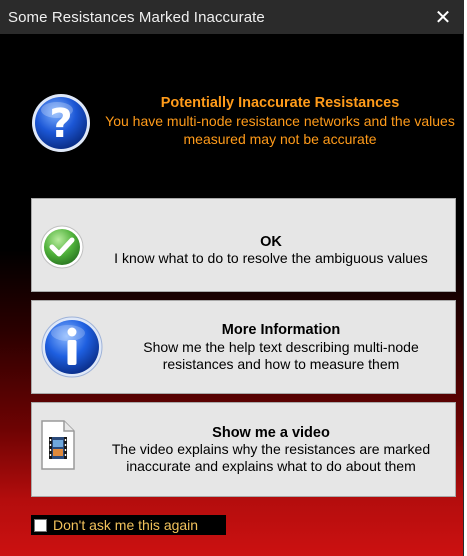 The image size is (467, 556). Describe the element at coordinates (58, 445) in the screenshot. I see `video-file-icon` at that location.